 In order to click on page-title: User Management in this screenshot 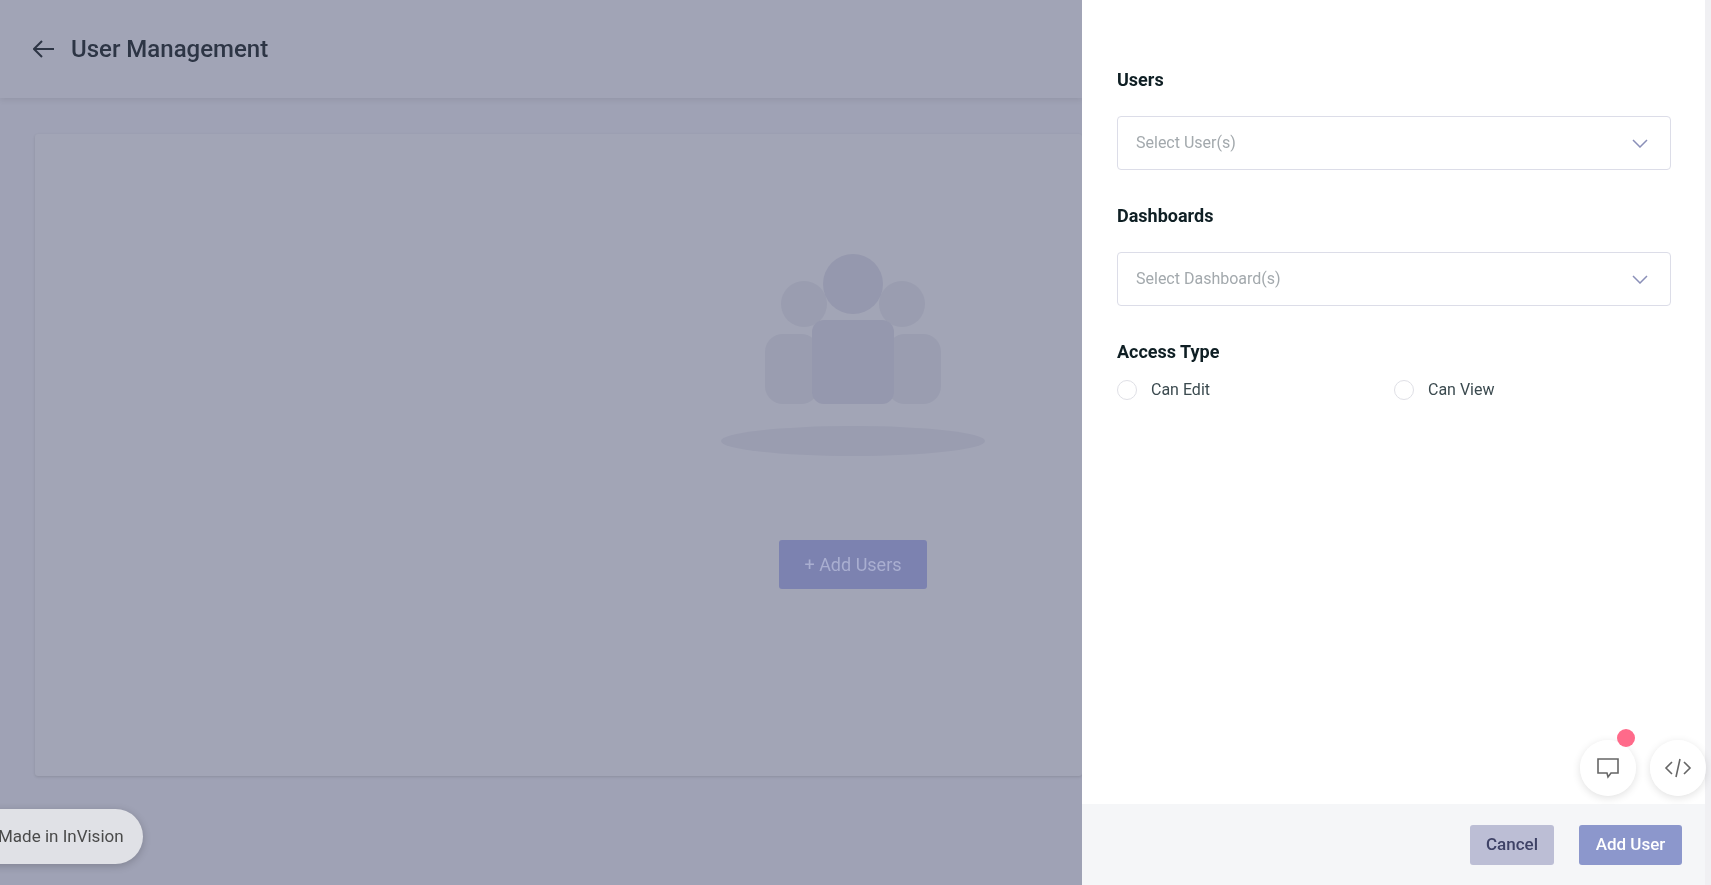, I will do `click(170, 49)`.